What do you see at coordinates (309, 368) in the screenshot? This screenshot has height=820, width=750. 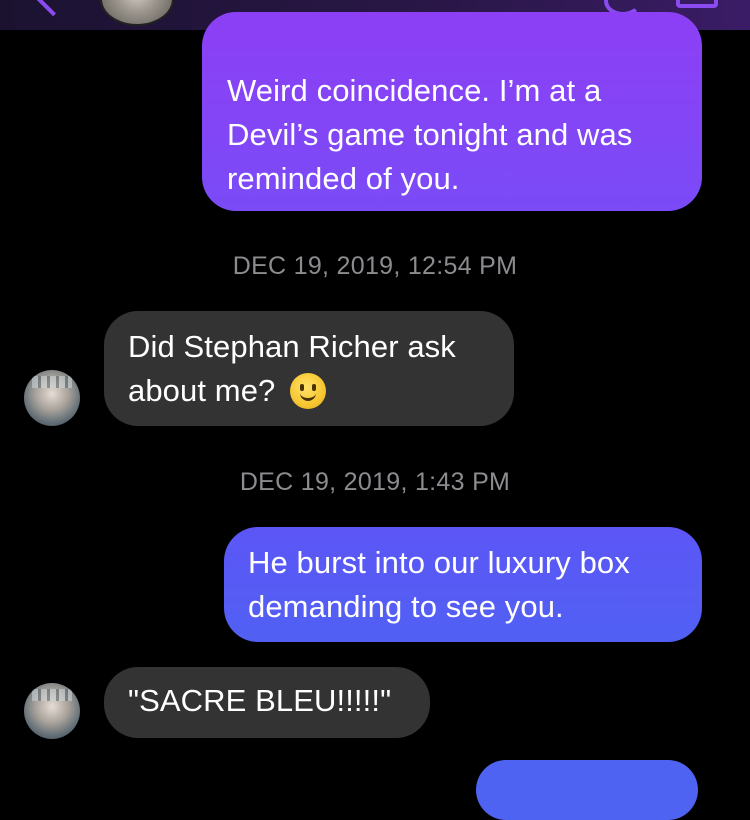 I see `received-message-bubble: Did Stephan Richer ask about me?` at bounding box center [309, 368].